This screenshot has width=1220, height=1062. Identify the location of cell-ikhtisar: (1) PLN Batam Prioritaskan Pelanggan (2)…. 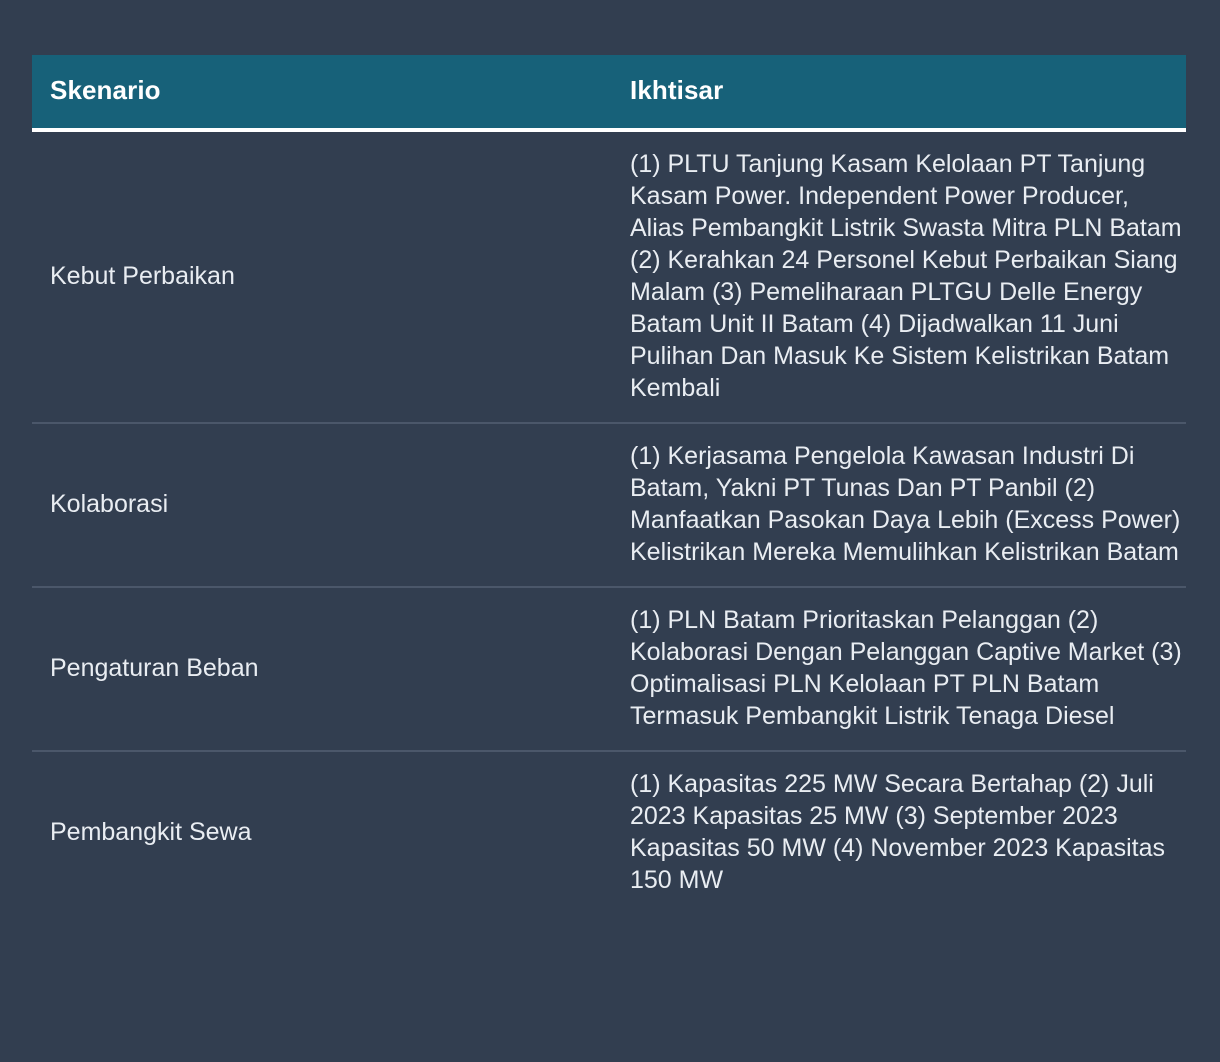
(899, 669).